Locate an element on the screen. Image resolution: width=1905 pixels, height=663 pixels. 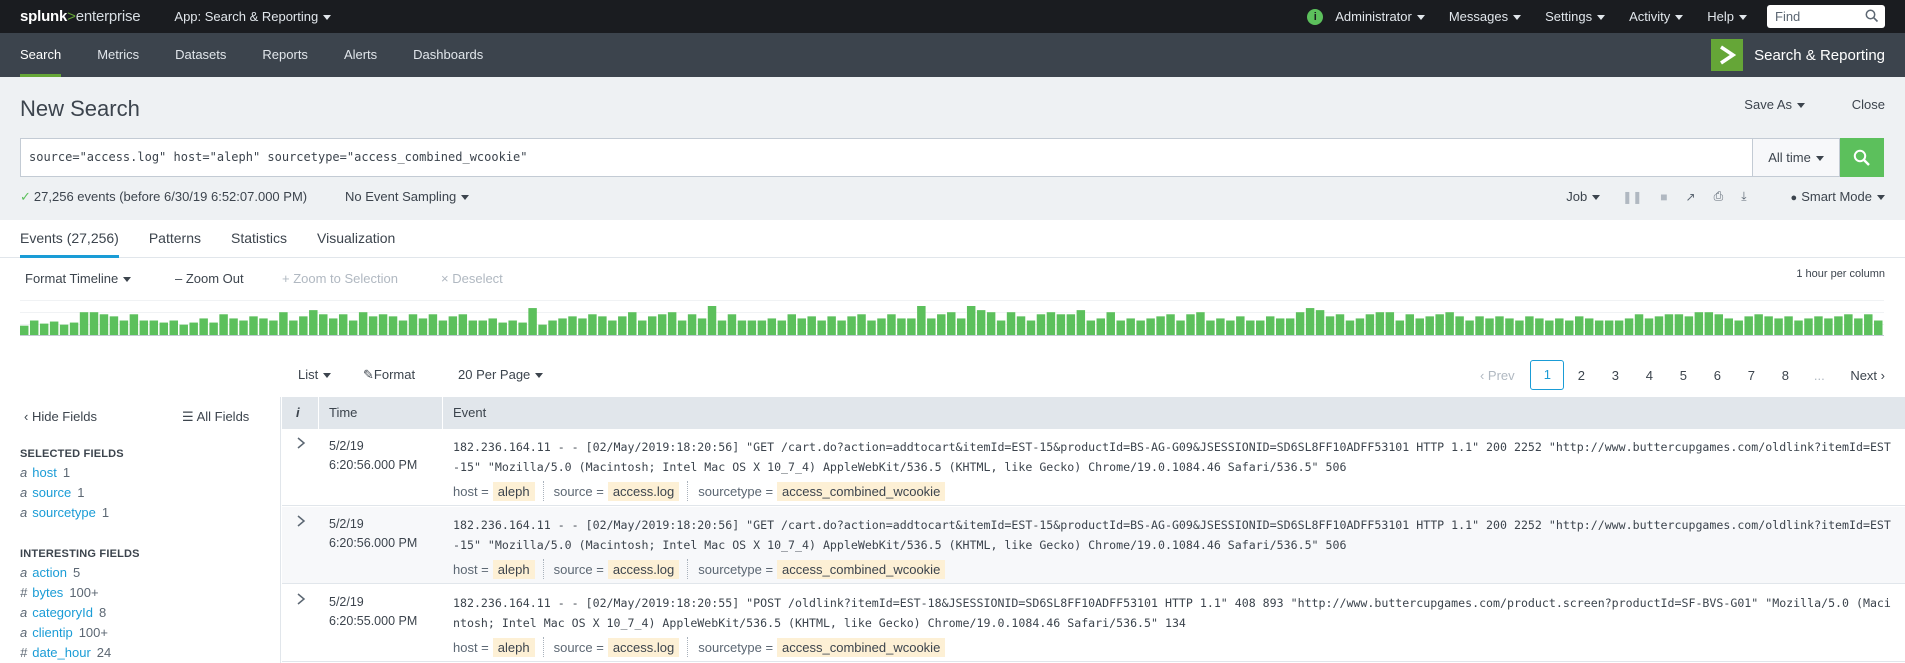
activity-menu: Activity is located at coordinates (1656, 16).